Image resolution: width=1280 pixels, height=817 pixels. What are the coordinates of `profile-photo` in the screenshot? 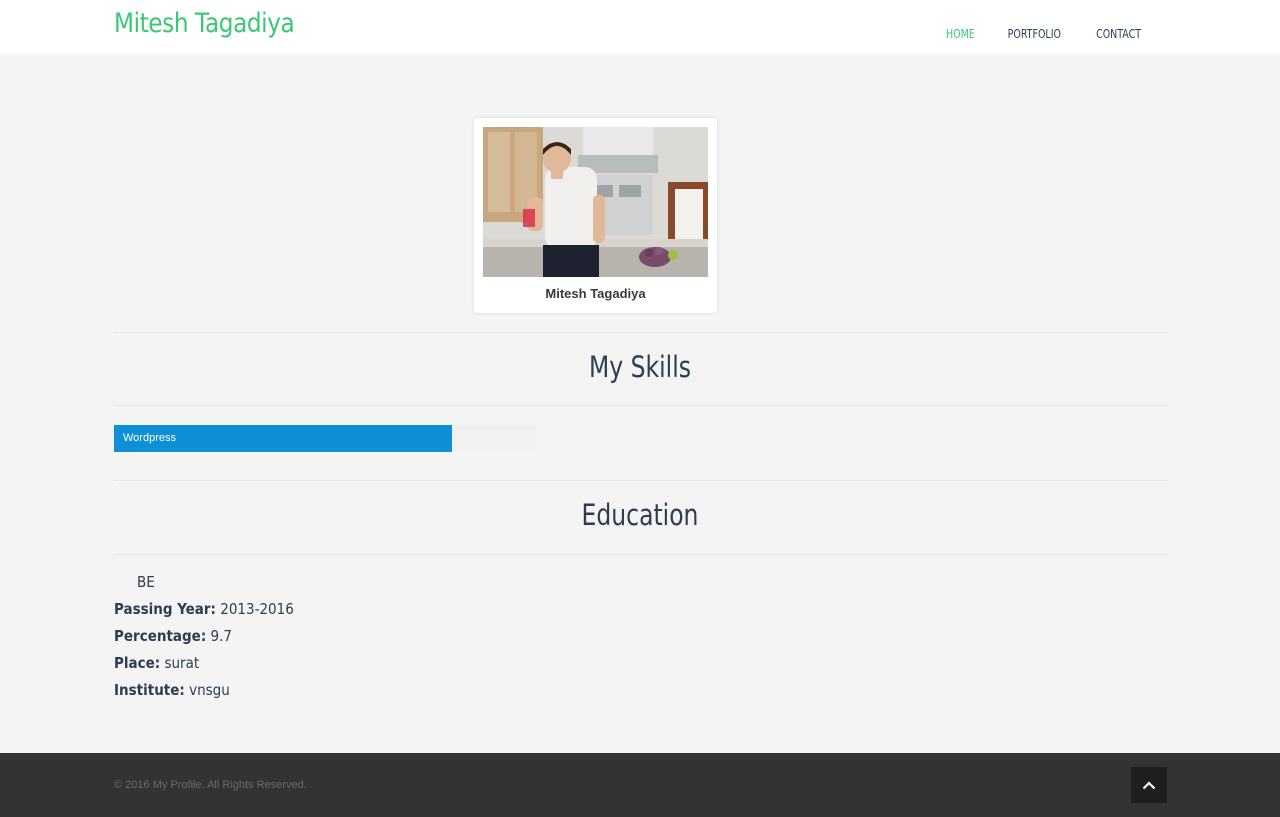 It's located at (595, 202).